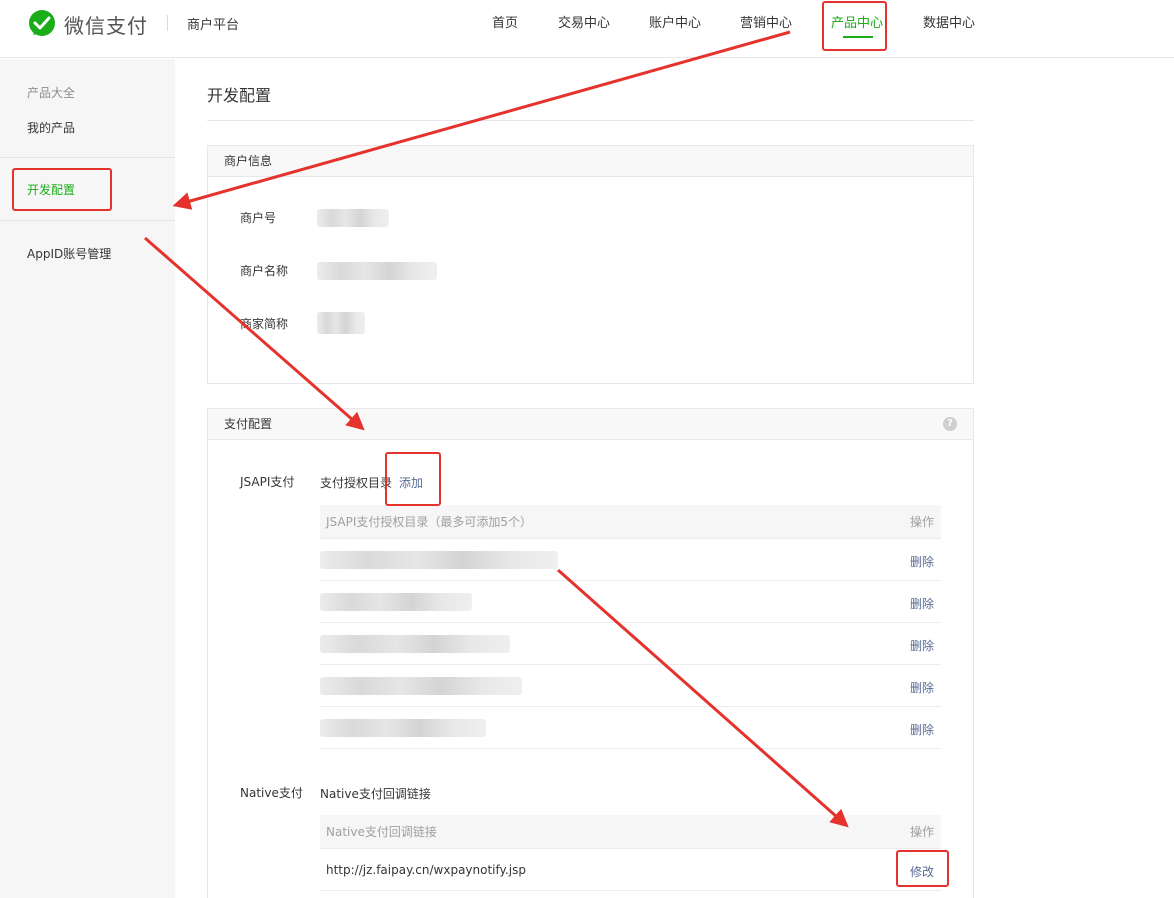 This screenshot has width=1174, height=898. Describe the element at coordinates (377, 271) in the screenshot. I see `merchant-name-value-redacted` at that location.